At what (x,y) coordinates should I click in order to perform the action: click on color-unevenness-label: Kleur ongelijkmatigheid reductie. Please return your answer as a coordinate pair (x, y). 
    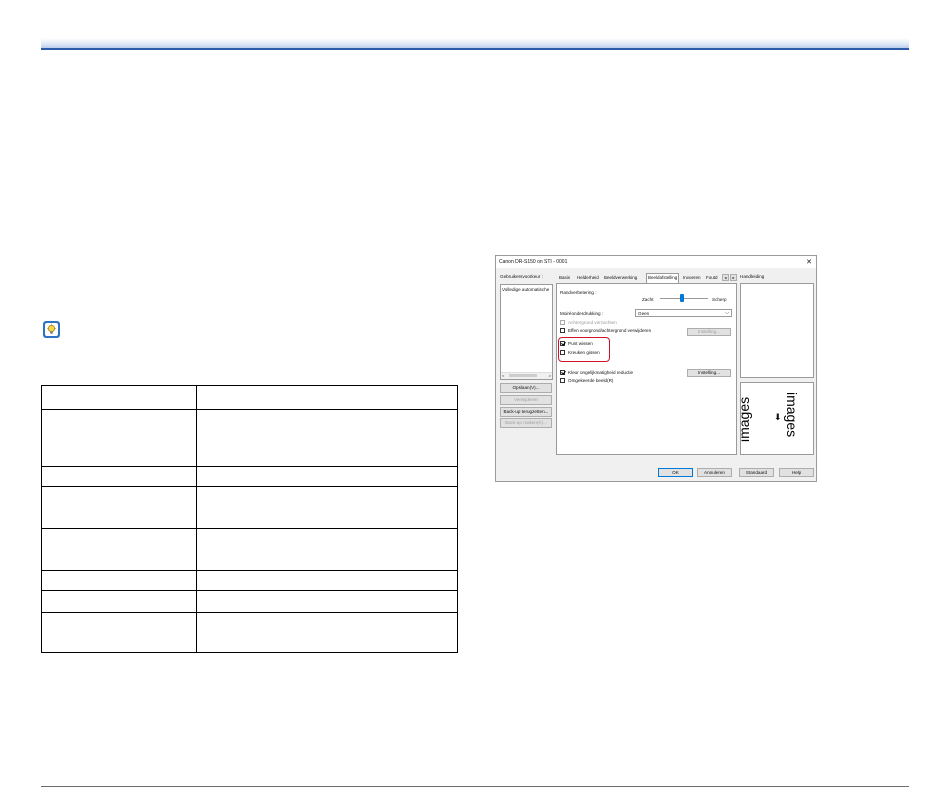
    Looking at the image, I should click on (601, 372).